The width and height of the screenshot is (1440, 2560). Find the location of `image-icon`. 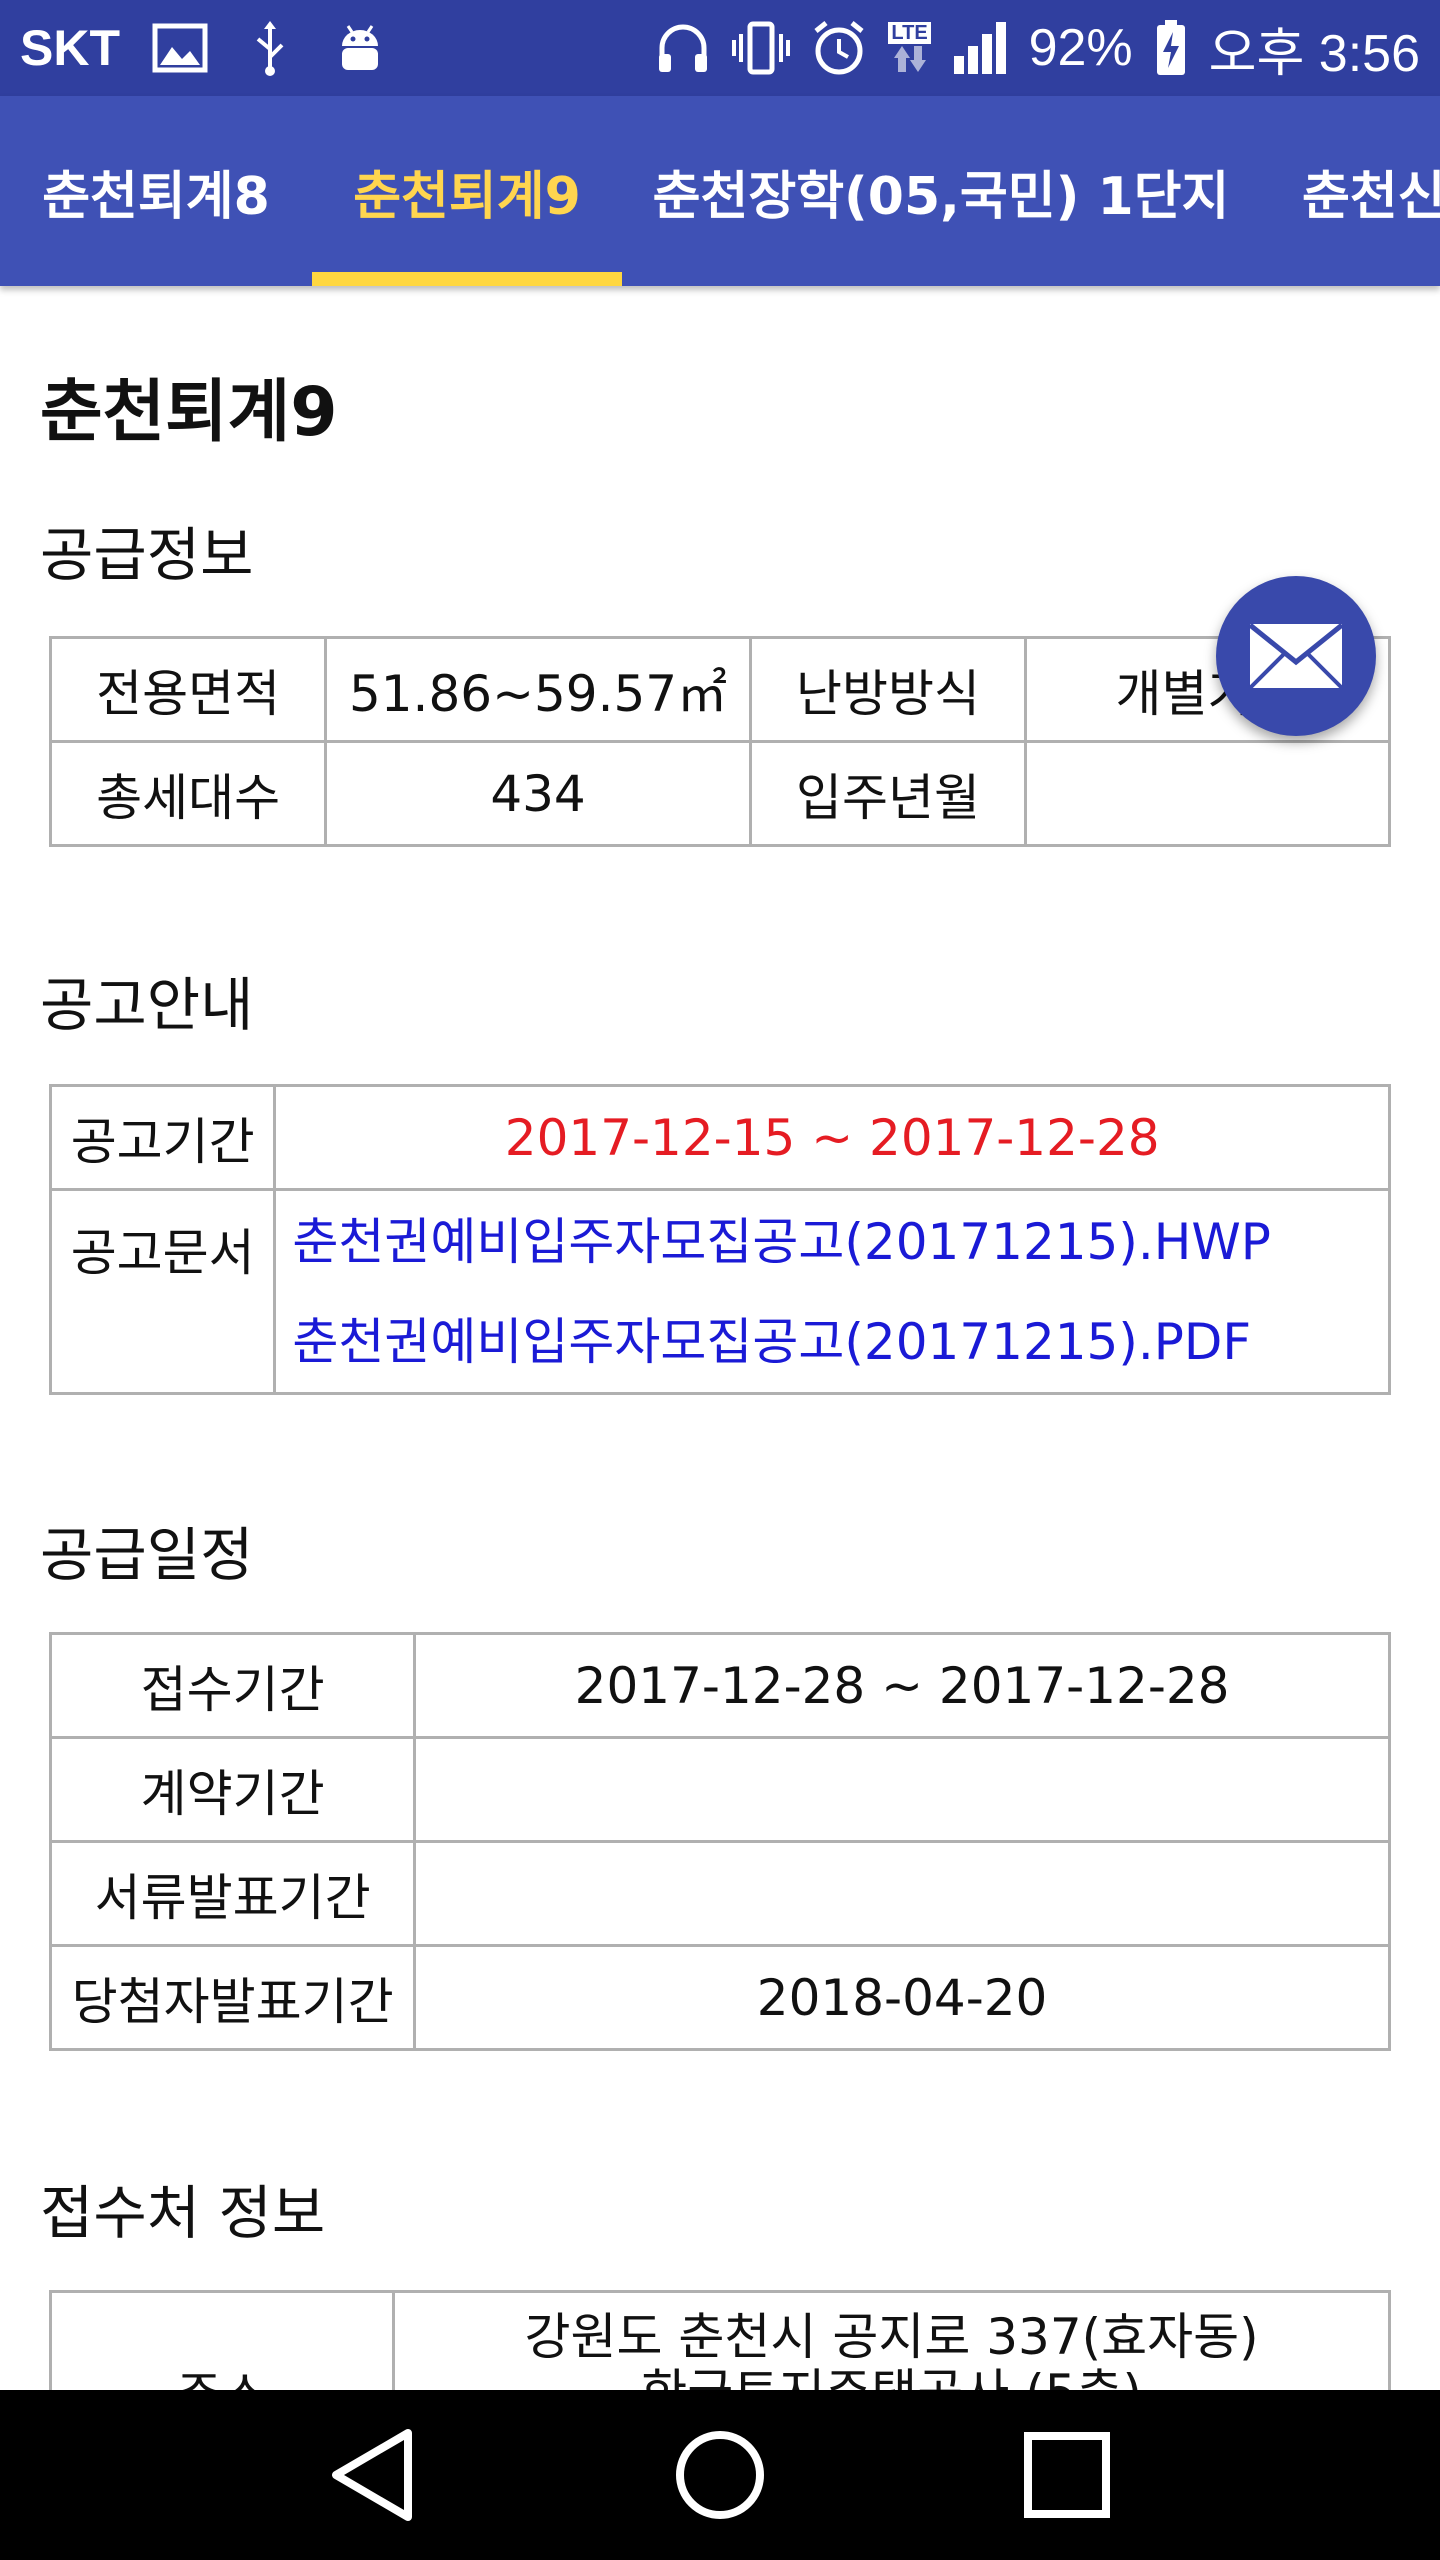

image-icon is located at coordinates (180, 48).